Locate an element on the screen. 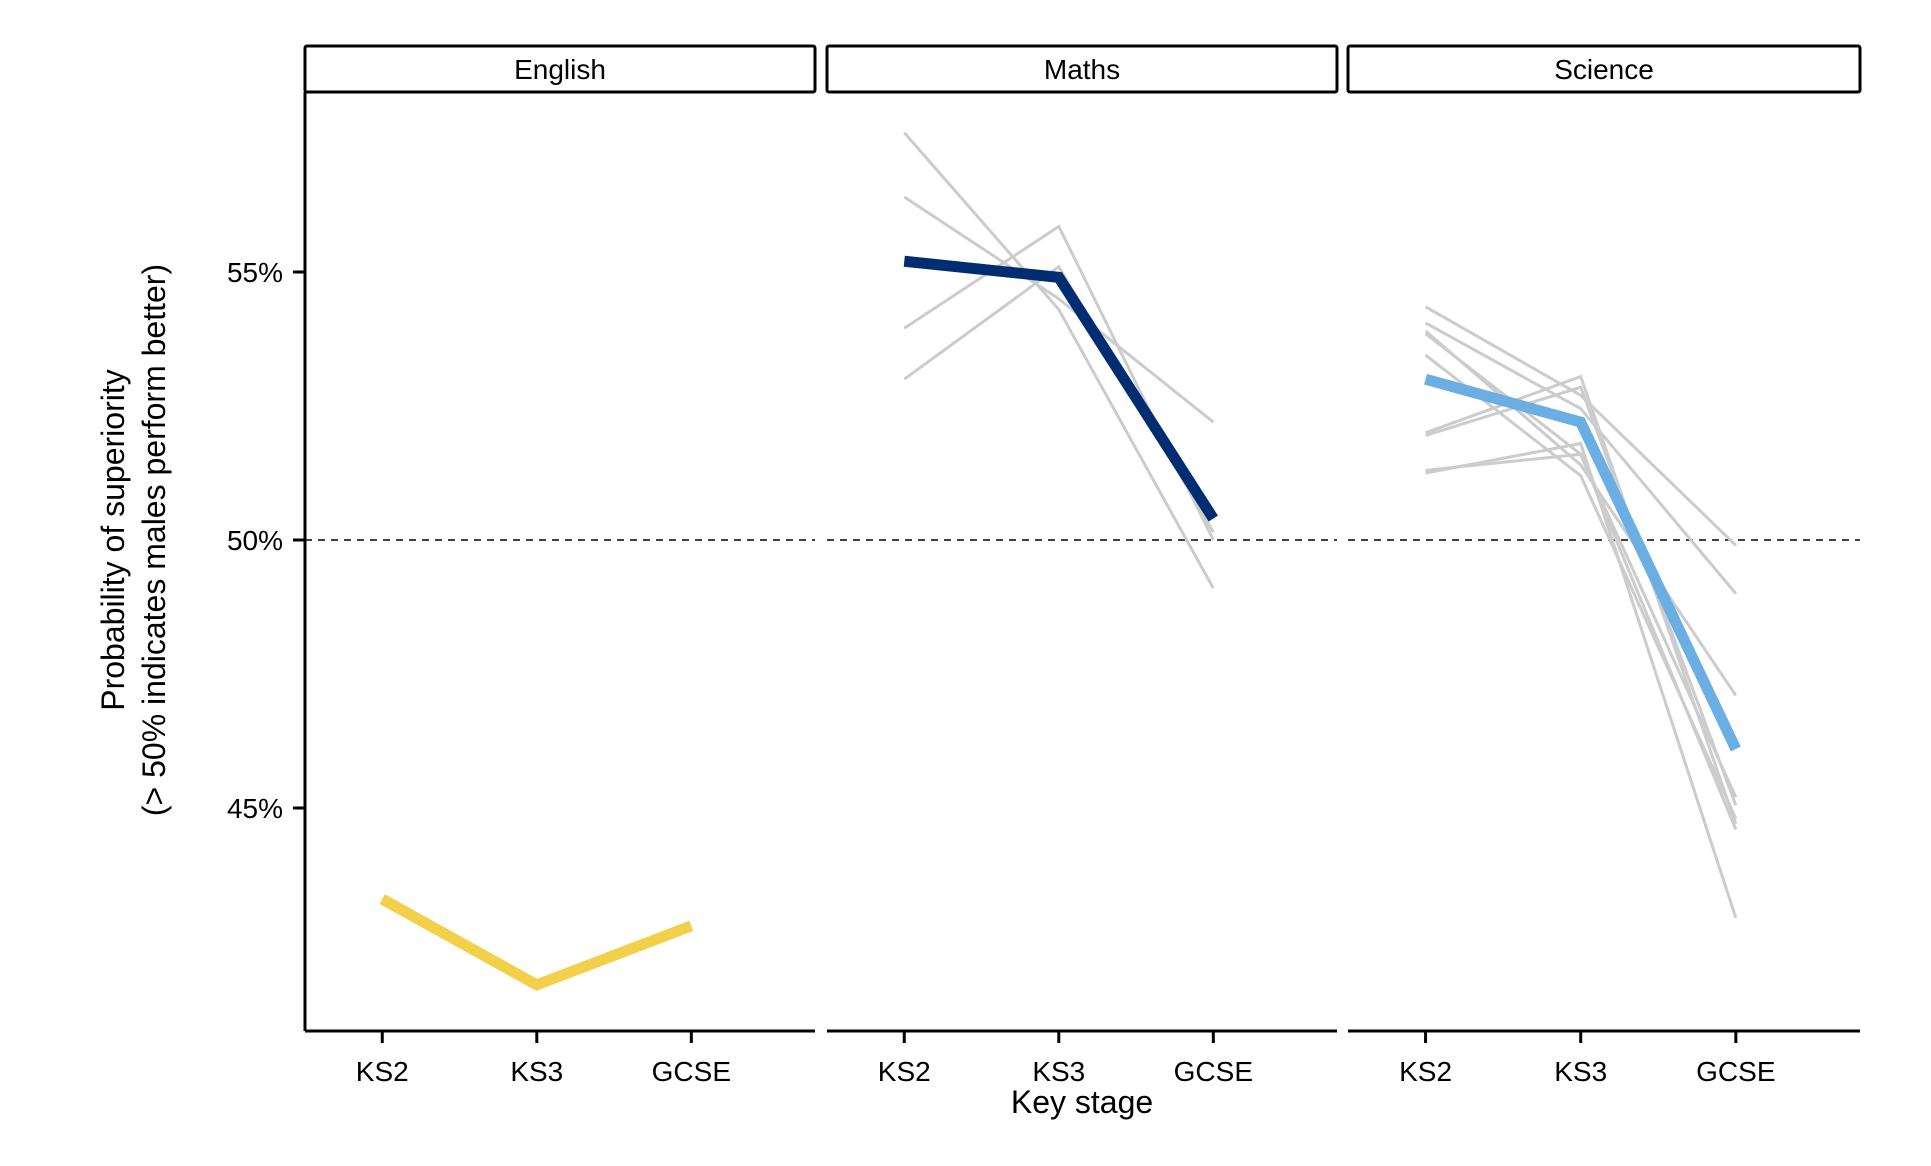  y-axis-title-line-1: Probability of superiority is located at coordinates (113, 539).